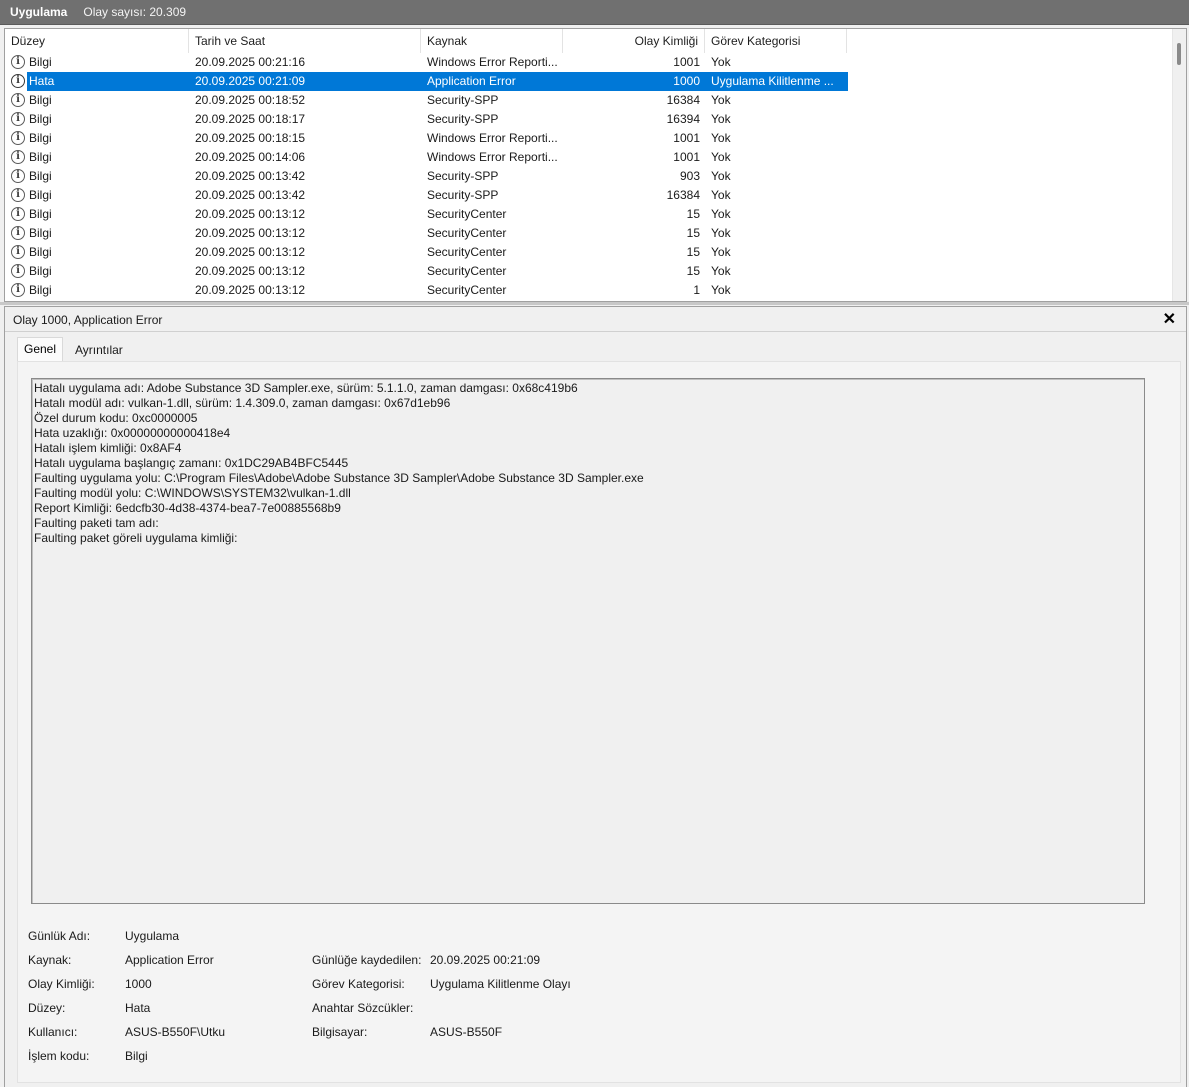  I want to click on cell-event-id: 16384, so click(683, 195).